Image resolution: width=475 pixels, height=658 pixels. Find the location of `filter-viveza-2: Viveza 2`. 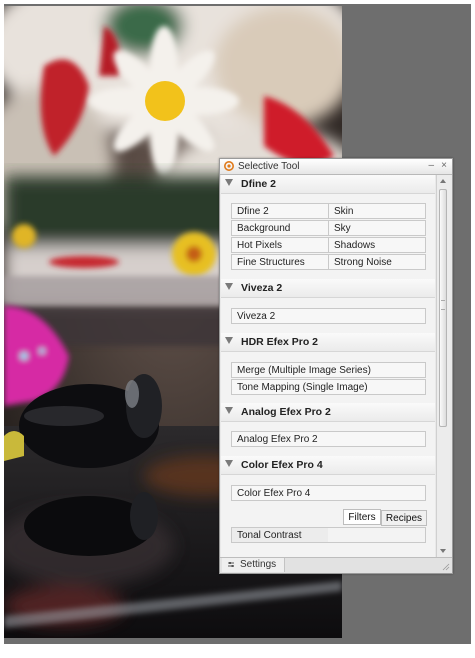

filter-viveza-2: Viveza 2 is located at coordinates (328, 316).